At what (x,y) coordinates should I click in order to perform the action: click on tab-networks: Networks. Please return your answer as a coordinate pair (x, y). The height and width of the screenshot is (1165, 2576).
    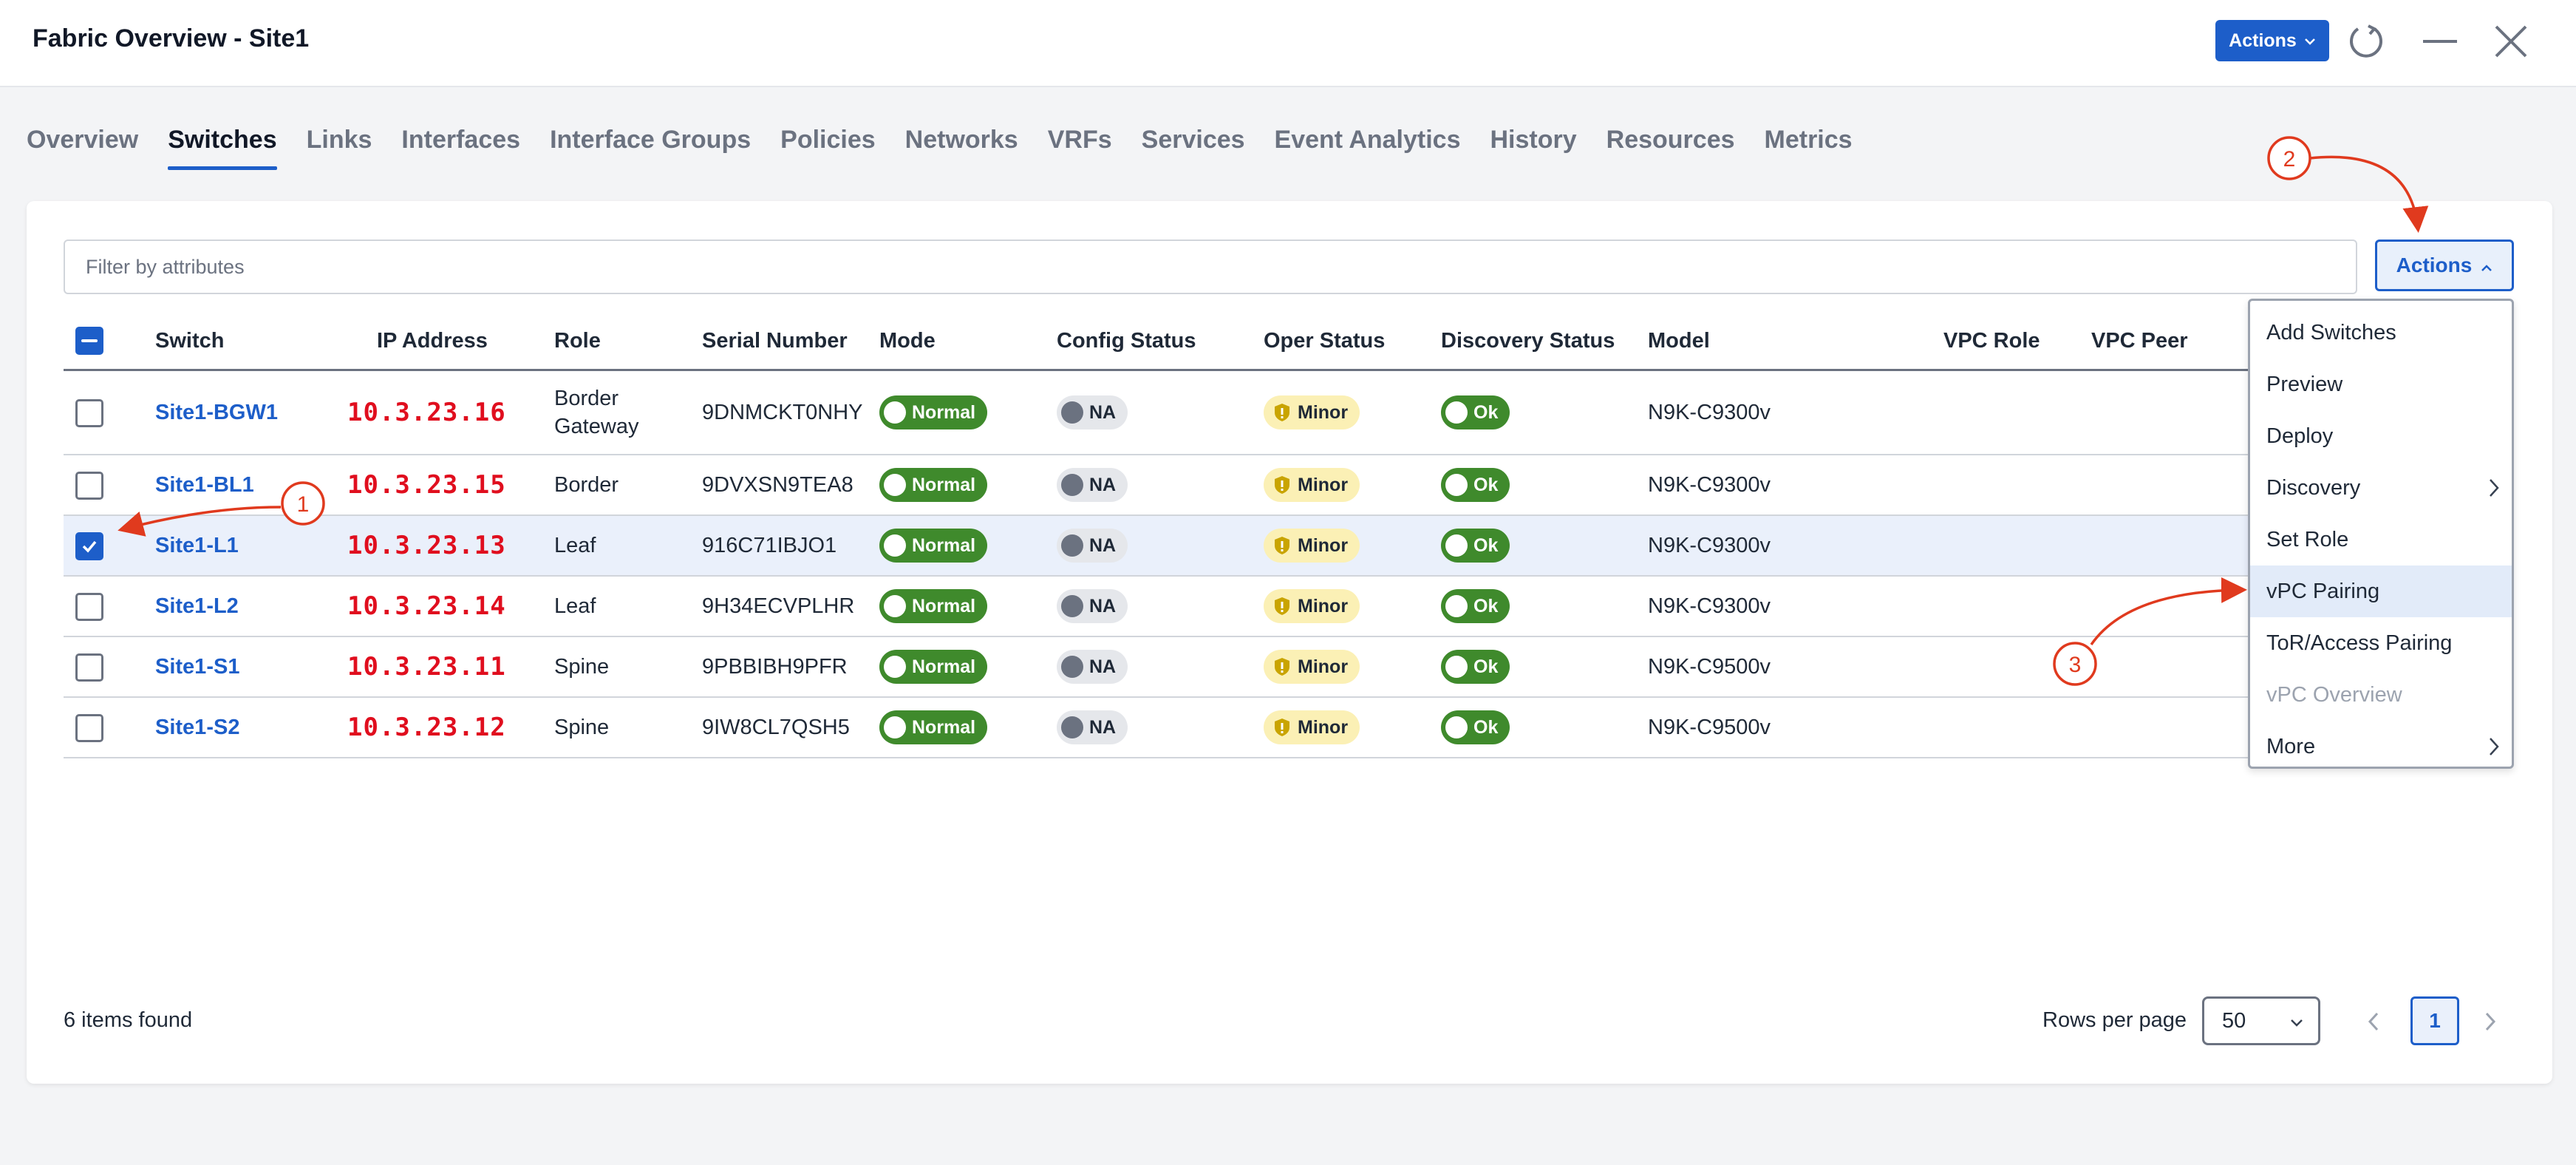
    Looking at the image, I should click on (961, 148).